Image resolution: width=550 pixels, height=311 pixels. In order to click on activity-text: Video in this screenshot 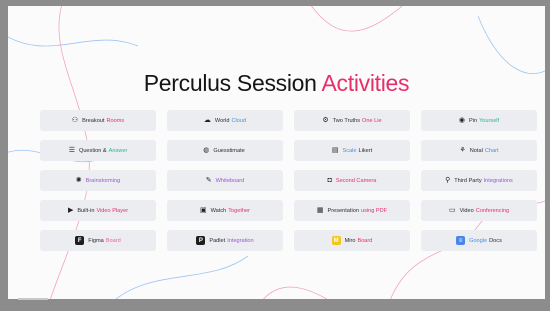, I will do `click(466, 210)`.